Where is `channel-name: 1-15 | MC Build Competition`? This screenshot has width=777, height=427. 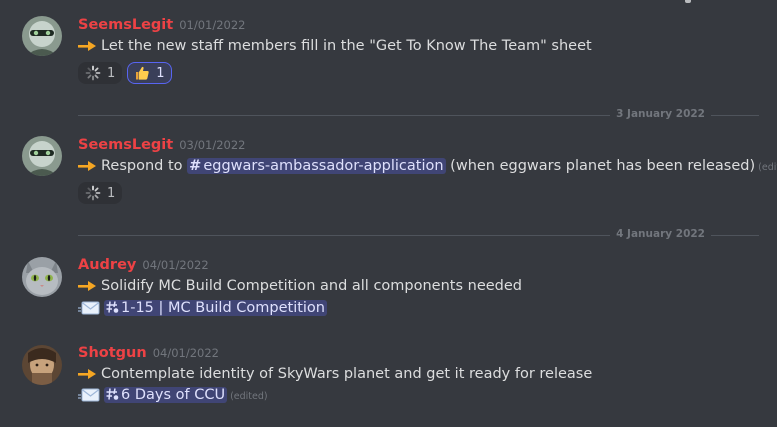 channel-name: 1-15 | MC Build Competition is located at coordinates (223, 308).